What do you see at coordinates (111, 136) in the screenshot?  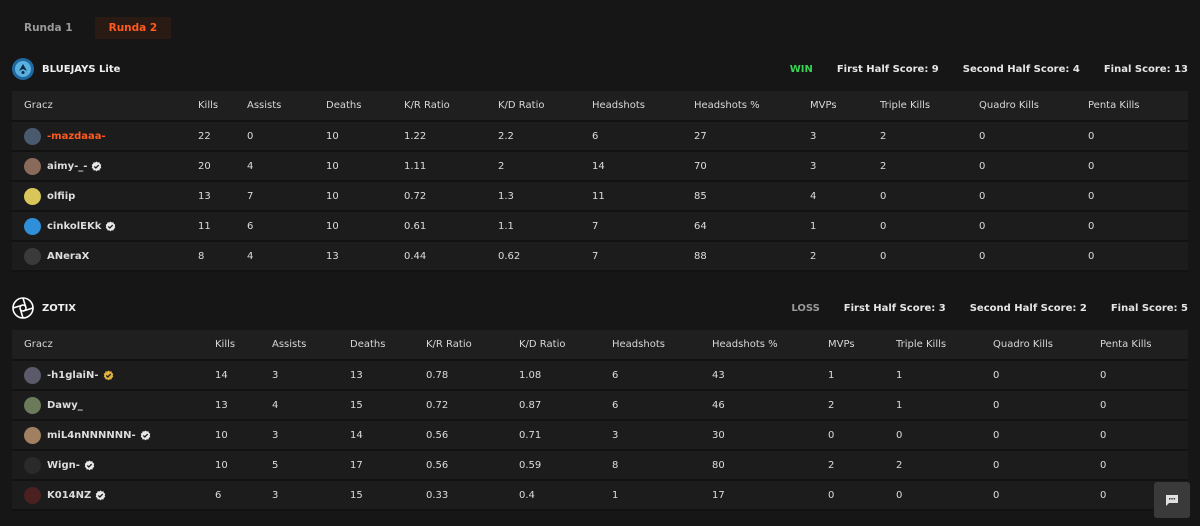 I see `player-cell: -mazdaaa-` at bounding box center [111, 136].